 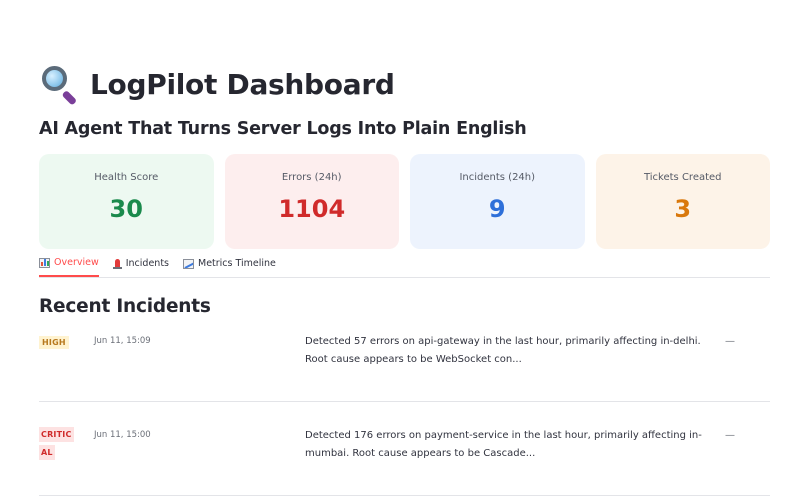 What do you see at coordinates (117, 263) in the screenshot?
I see `siren-icon` at bounding box center [117, 263].